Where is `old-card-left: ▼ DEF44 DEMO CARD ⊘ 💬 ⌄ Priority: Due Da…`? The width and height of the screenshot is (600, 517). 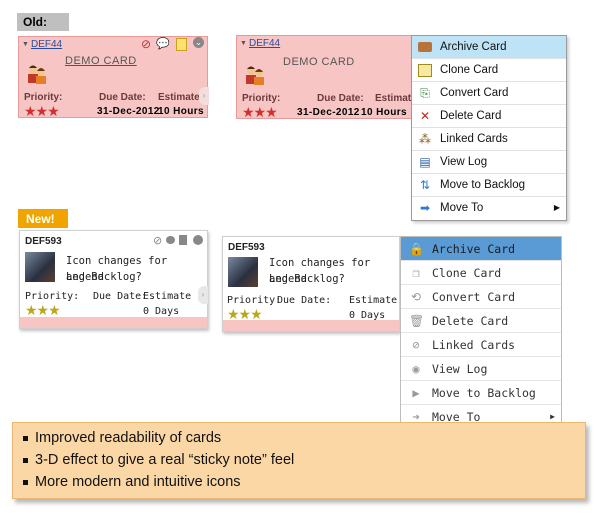
old-card-left: ▼ DEF44 DEMO CARD ⊘ 💬 ⌄ Priority: Due Da… is located at coordinates (113, 77).